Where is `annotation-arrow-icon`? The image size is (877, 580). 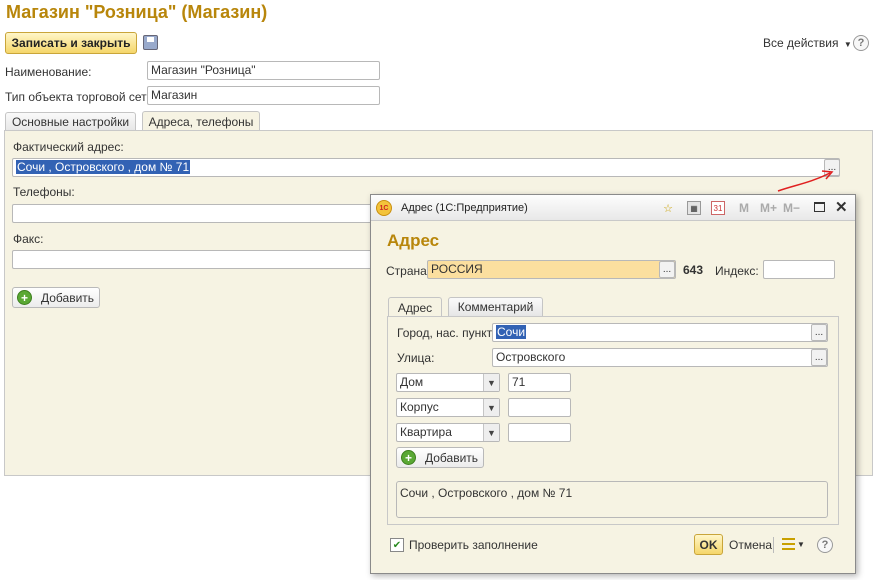 annotation-arrow-icon is located at coordinates (805, 181).